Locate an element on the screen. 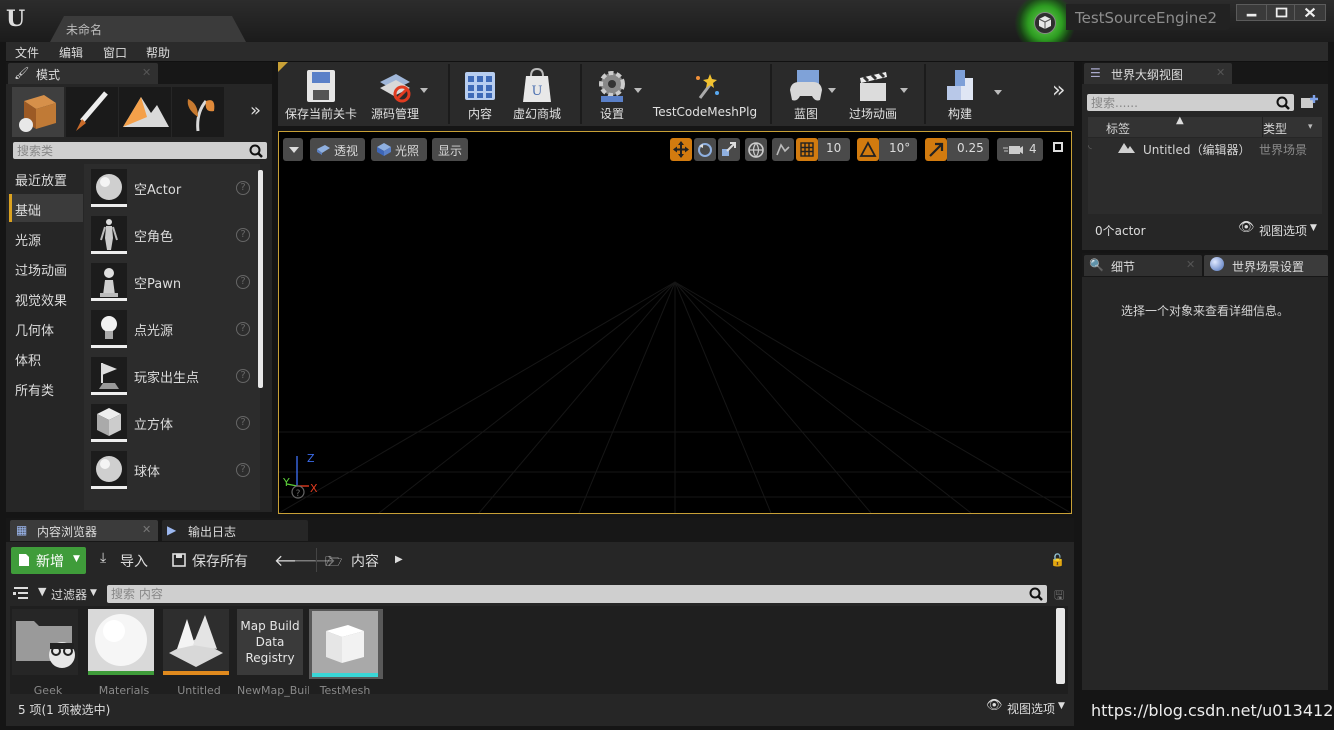  place-item-empty-actor: 空Actor ? is located at coordinates (173, 189).